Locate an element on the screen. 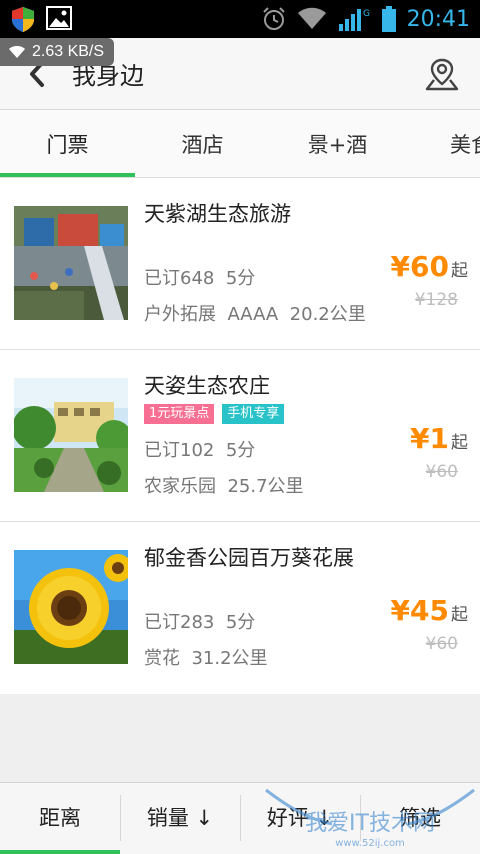  category: 农家乐园 is located at coordinates (180, 486).